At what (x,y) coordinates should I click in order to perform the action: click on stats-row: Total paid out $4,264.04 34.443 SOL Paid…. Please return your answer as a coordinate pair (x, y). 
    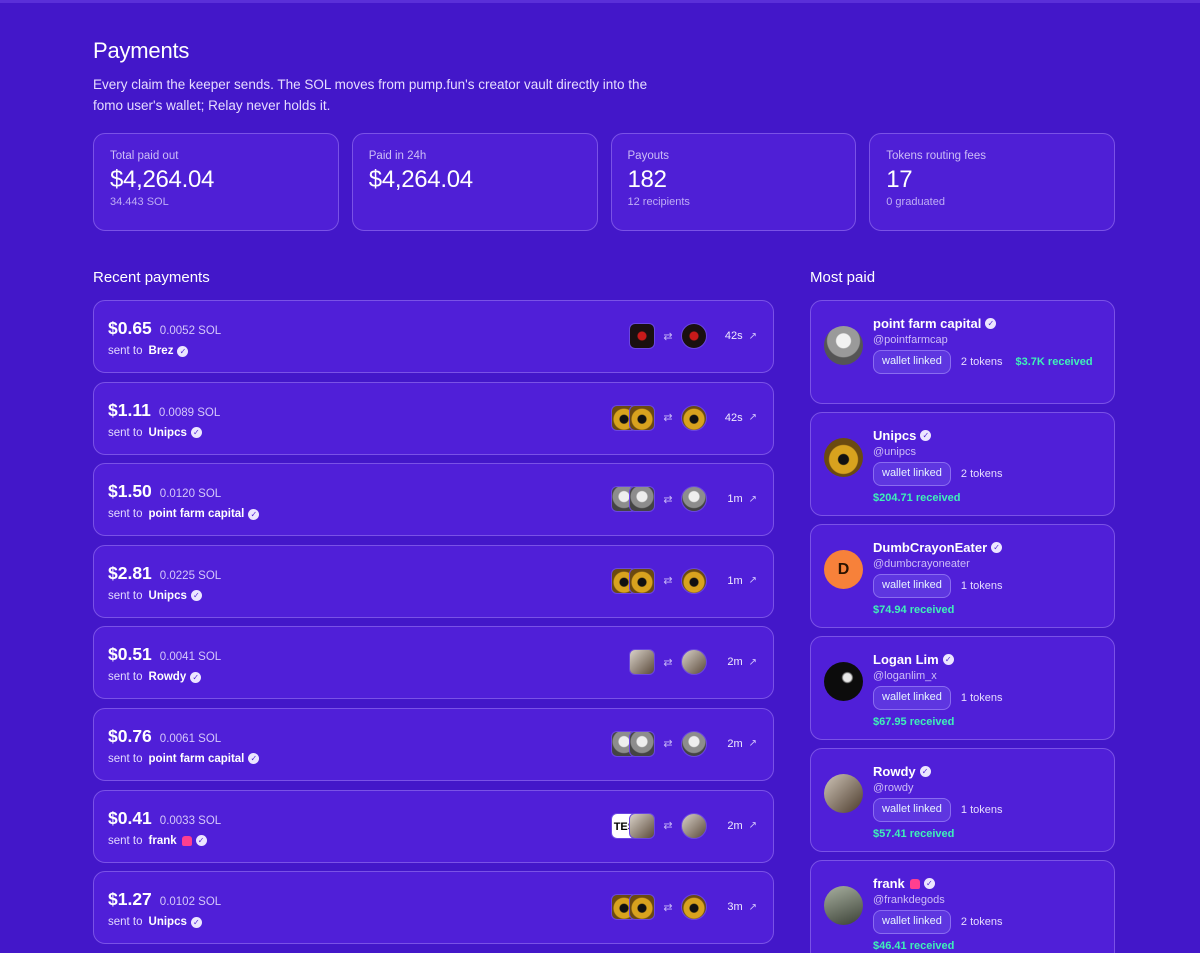
    Looking at the image, I should click on (604, 182).